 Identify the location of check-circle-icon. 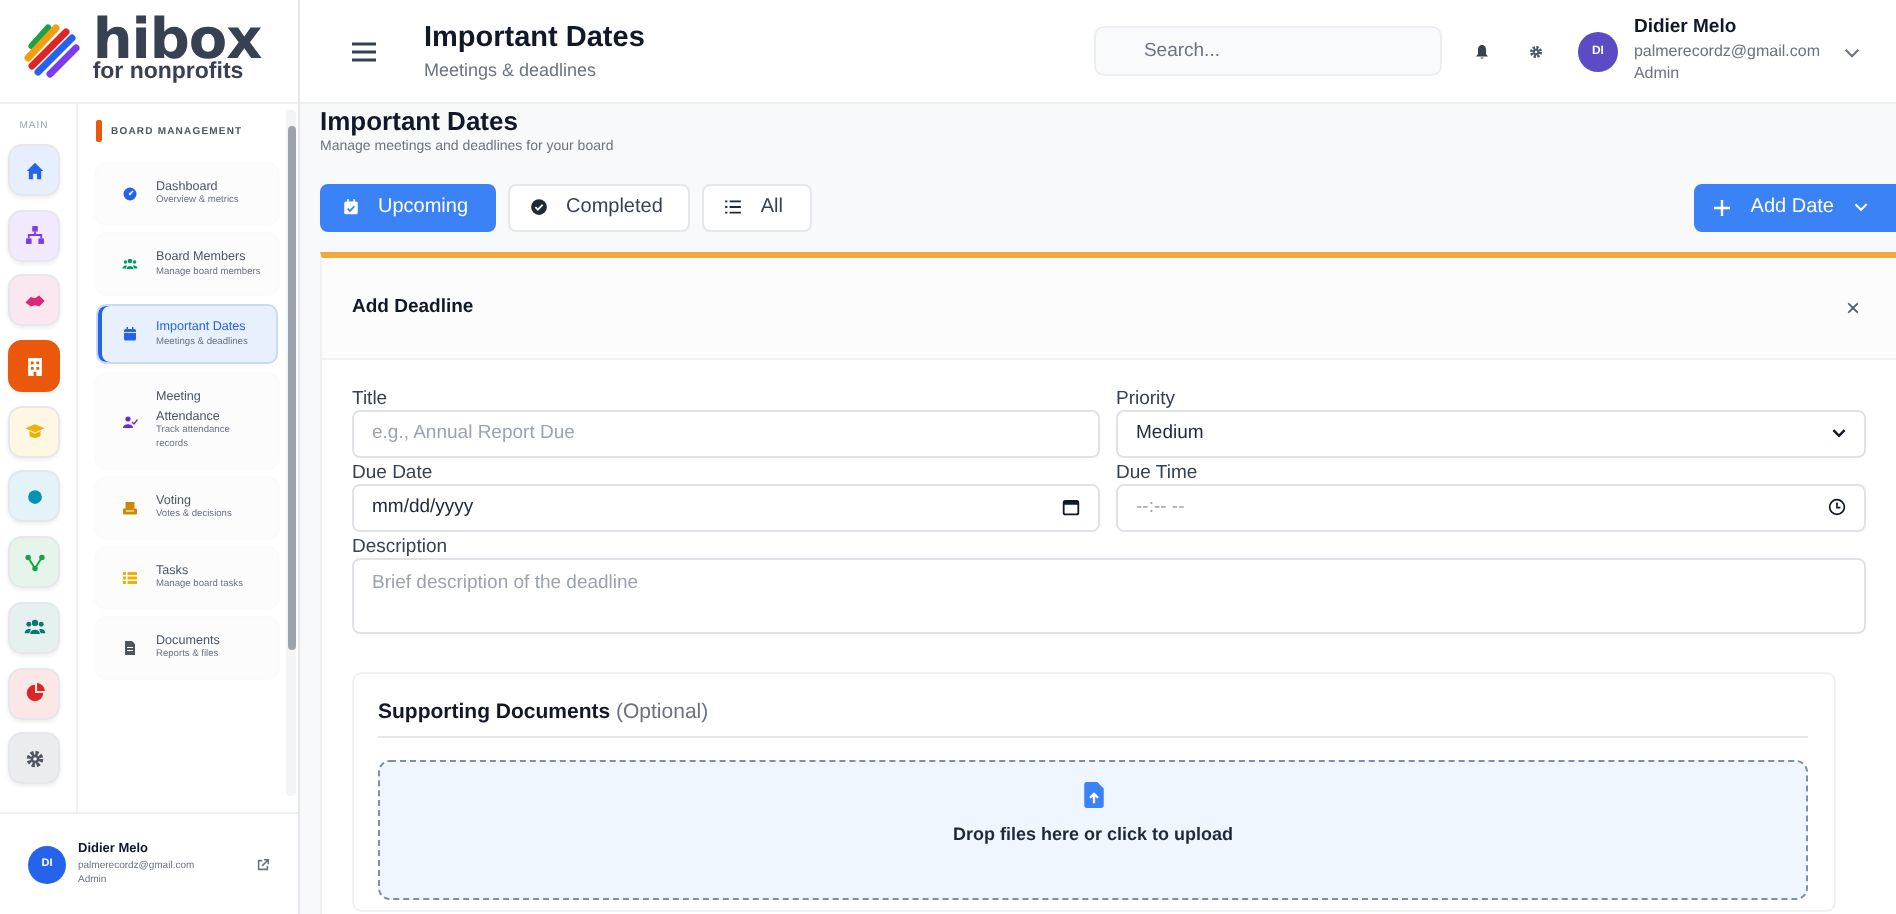
(539, 207).